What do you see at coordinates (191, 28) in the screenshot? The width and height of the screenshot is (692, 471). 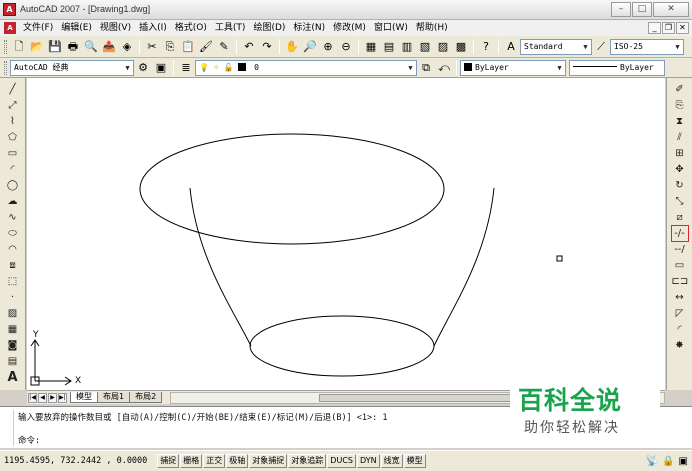 I see `menu-format: 格式(O)` at bounding box center [191, 28].